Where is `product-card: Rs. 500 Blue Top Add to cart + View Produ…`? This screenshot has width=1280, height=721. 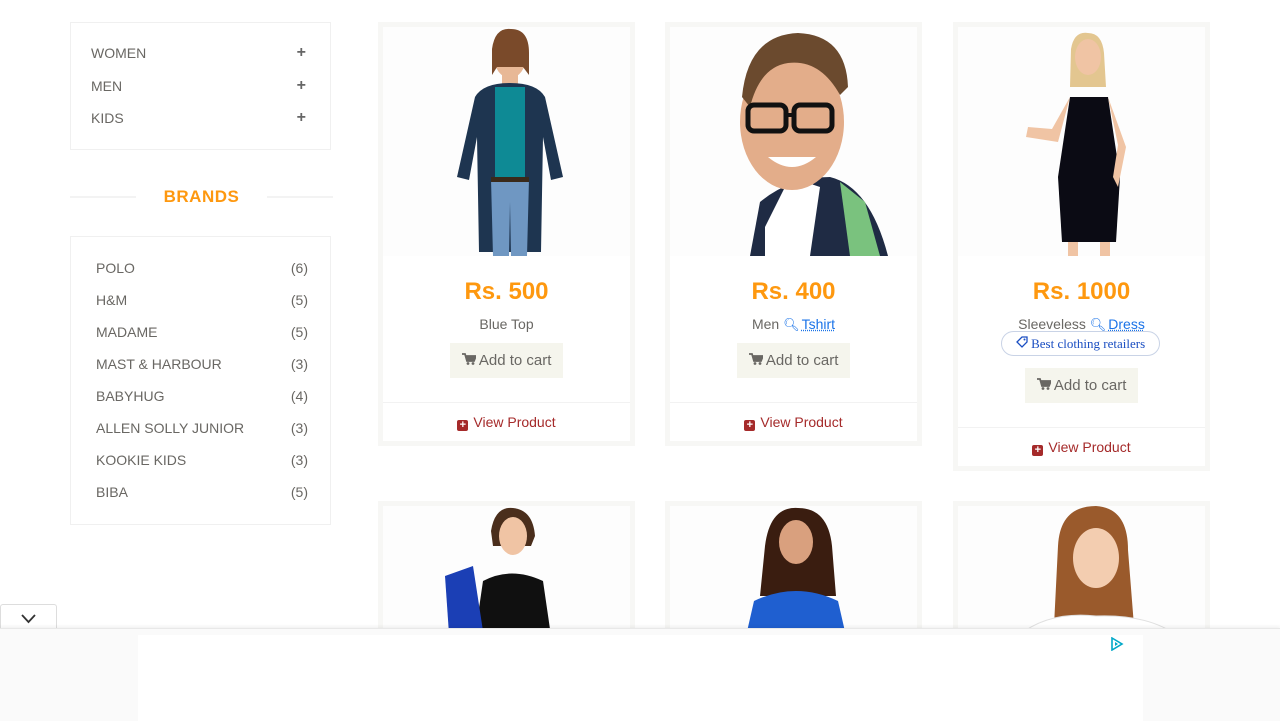 product-card: Rs. 500 Blue Top Add to cart + View Produ… is located at coordinates (506, 234).